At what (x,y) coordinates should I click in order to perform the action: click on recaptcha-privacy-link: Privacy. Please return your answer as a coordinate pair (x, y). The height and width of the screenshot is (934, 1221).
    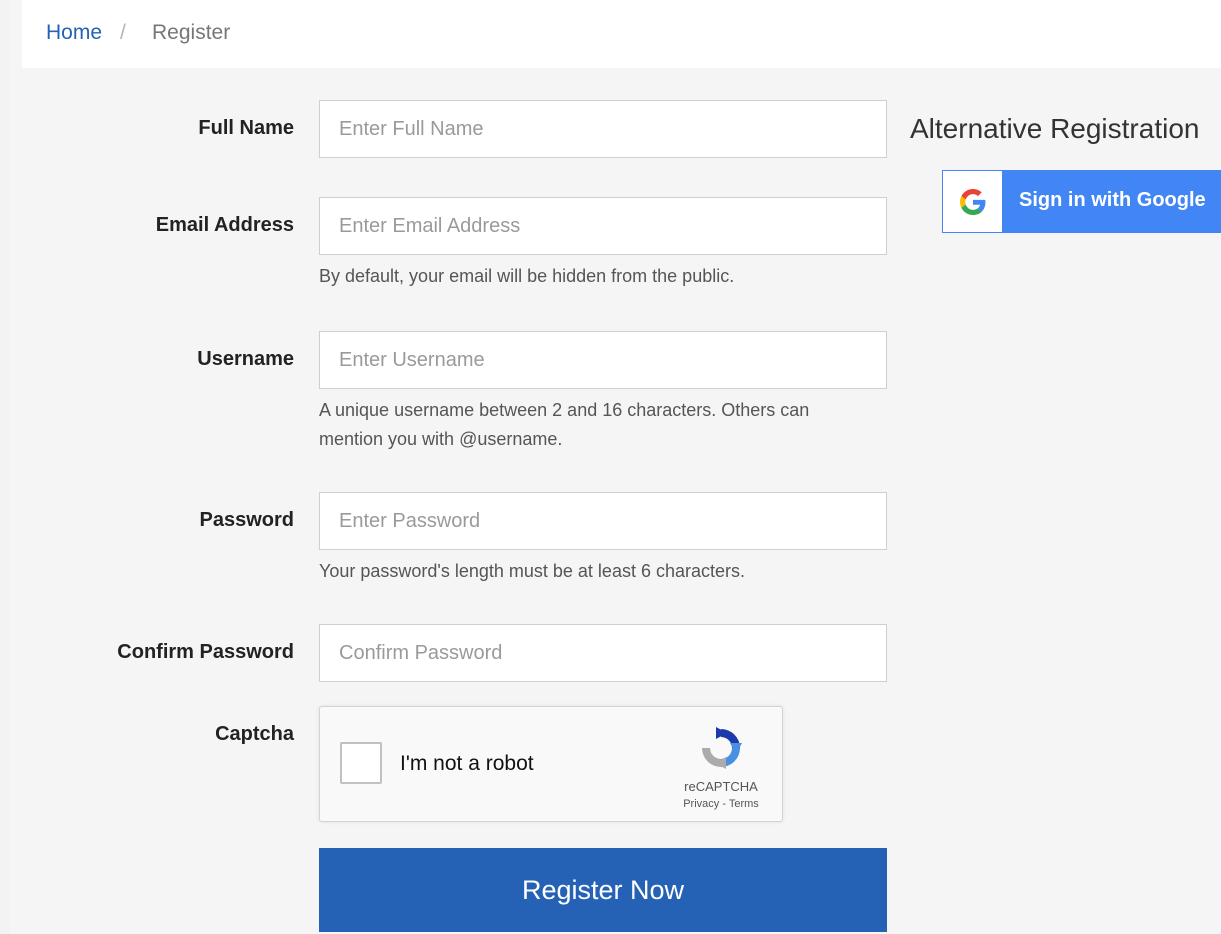
    Looking at the image, I should click on (701, 804).